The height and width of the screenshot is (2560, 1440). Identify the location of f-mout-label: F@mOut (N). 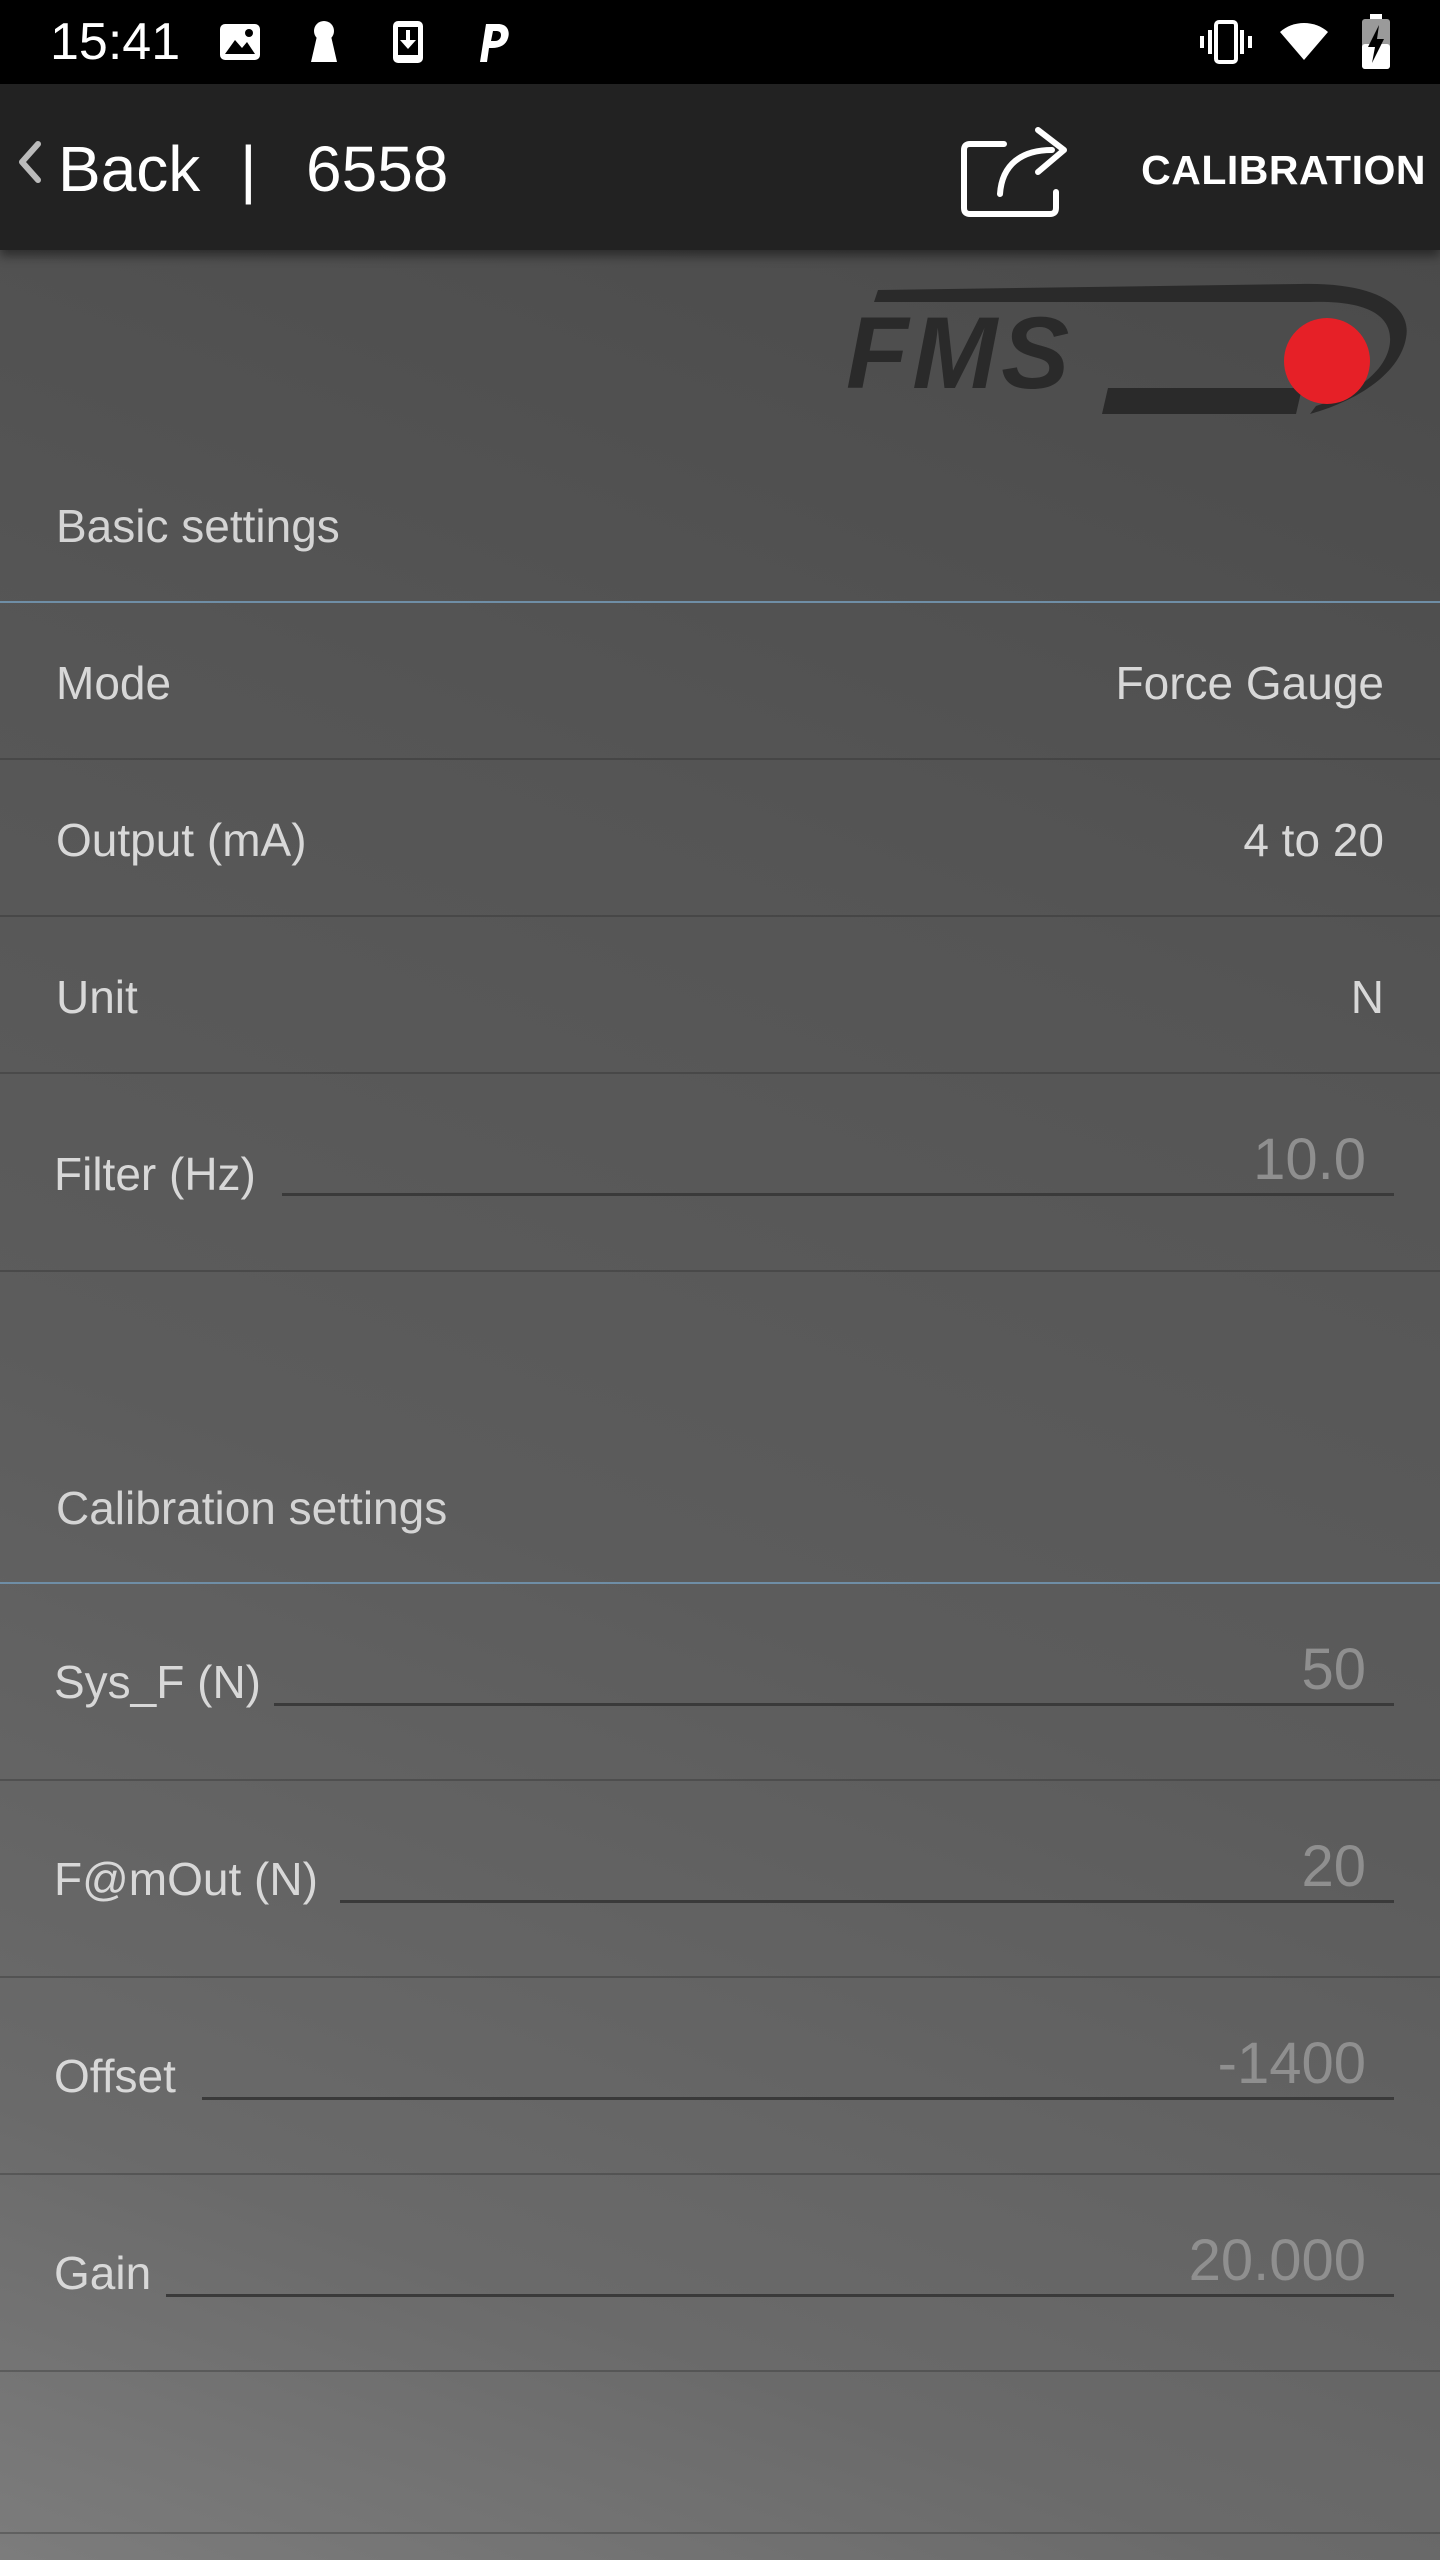
(186, 1879).